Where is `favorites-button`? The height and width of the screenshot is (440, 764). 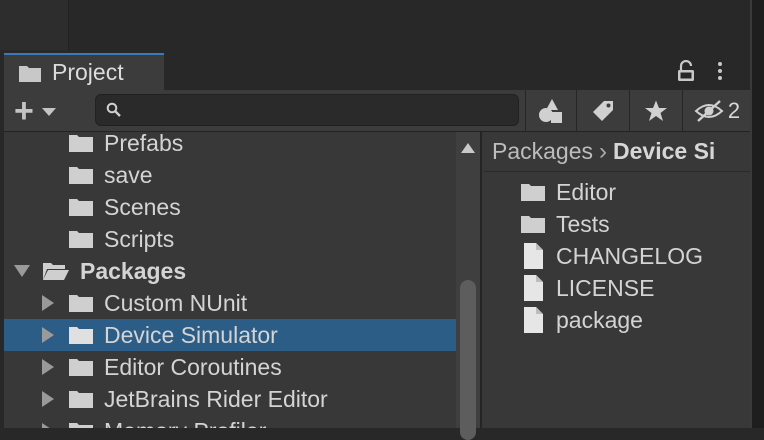 favorites-button is located at coordinates (655, 110).